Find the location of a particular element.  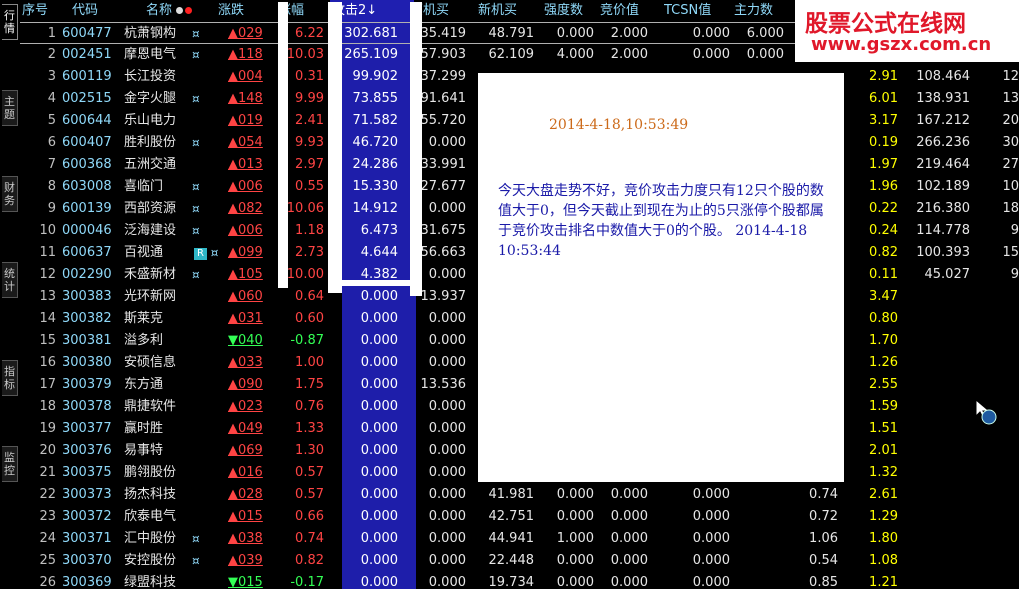

cell-code: 300371 is located at coordinates (87, 538).